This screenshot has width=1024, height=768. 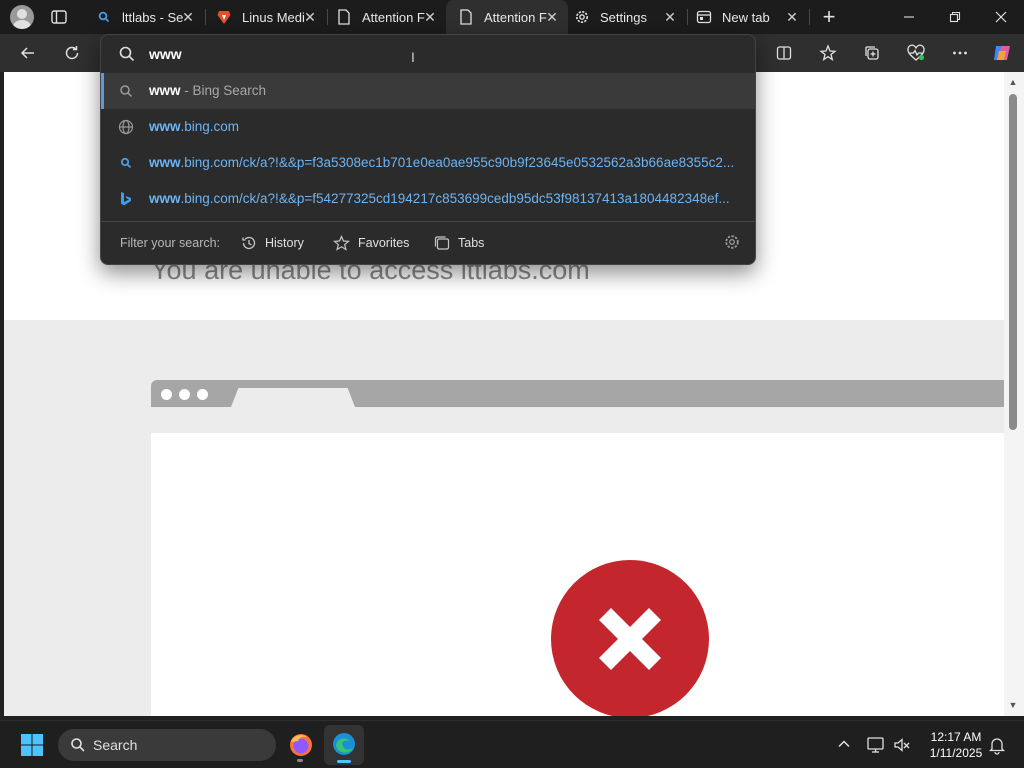 I want to click on illustration-browser-bar, so click(x=577, y=393).